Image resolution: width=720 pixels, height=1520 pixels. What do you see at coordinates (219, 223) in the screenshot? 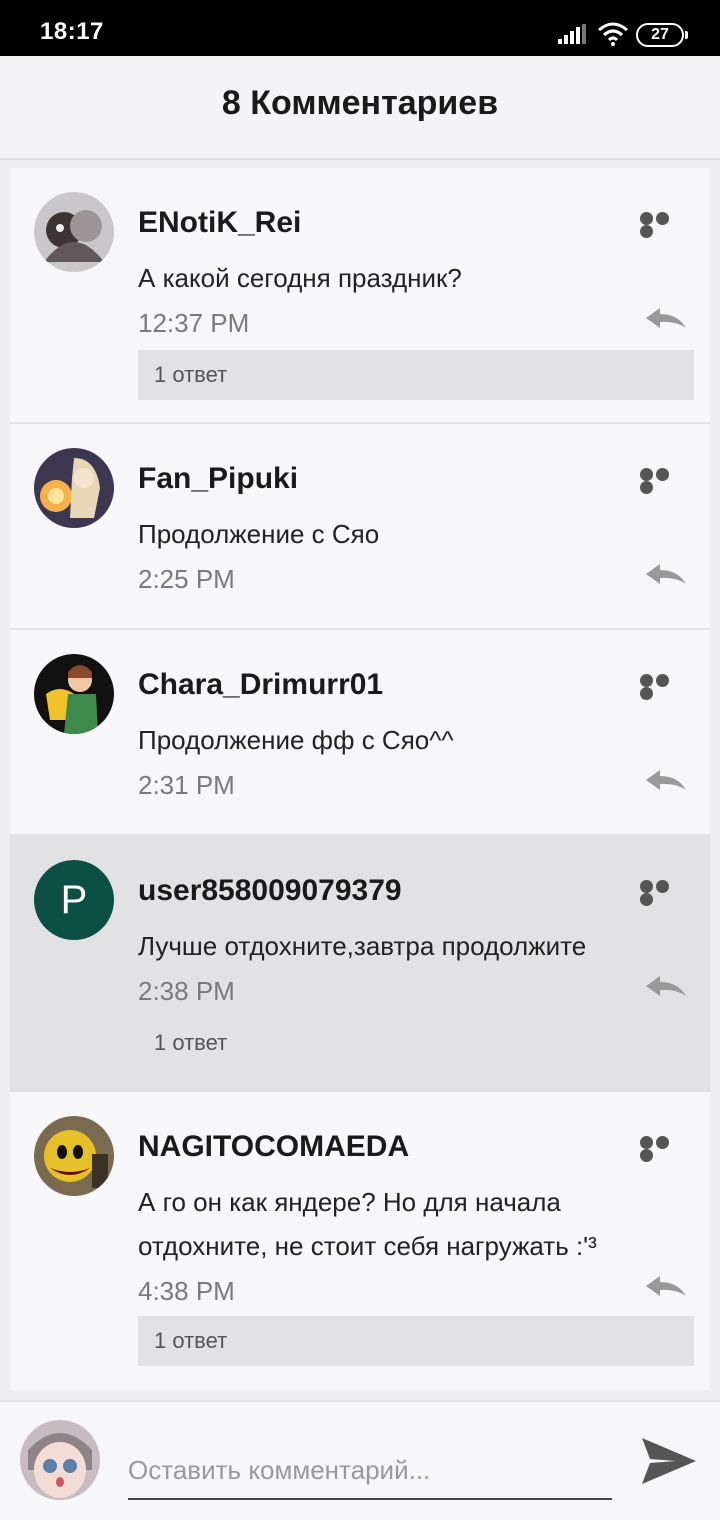
I see `comment-username: ENotiK_Rei` at bounding box center [219, 223].